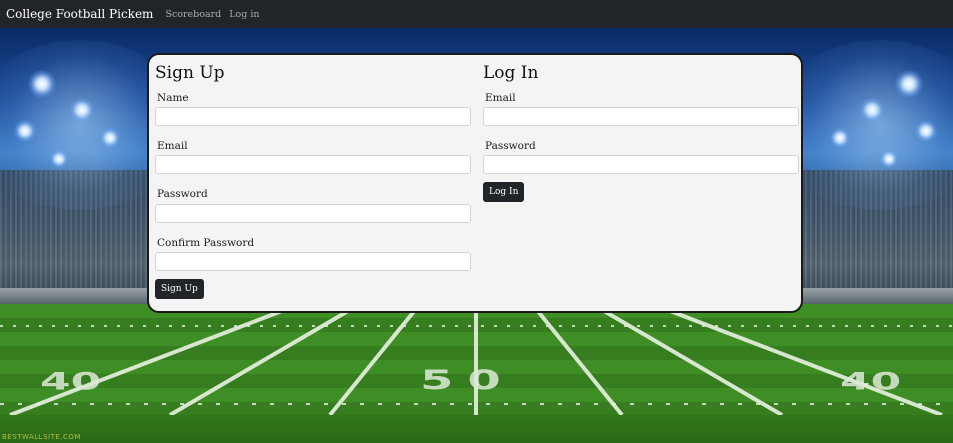 The width and height of the screenshot is (953, 443). What do you see at coordinates (206, 243) in the screenshot?
I see `signup-confirm-password-label: Confirm Password` at bounding box center [206, 243].